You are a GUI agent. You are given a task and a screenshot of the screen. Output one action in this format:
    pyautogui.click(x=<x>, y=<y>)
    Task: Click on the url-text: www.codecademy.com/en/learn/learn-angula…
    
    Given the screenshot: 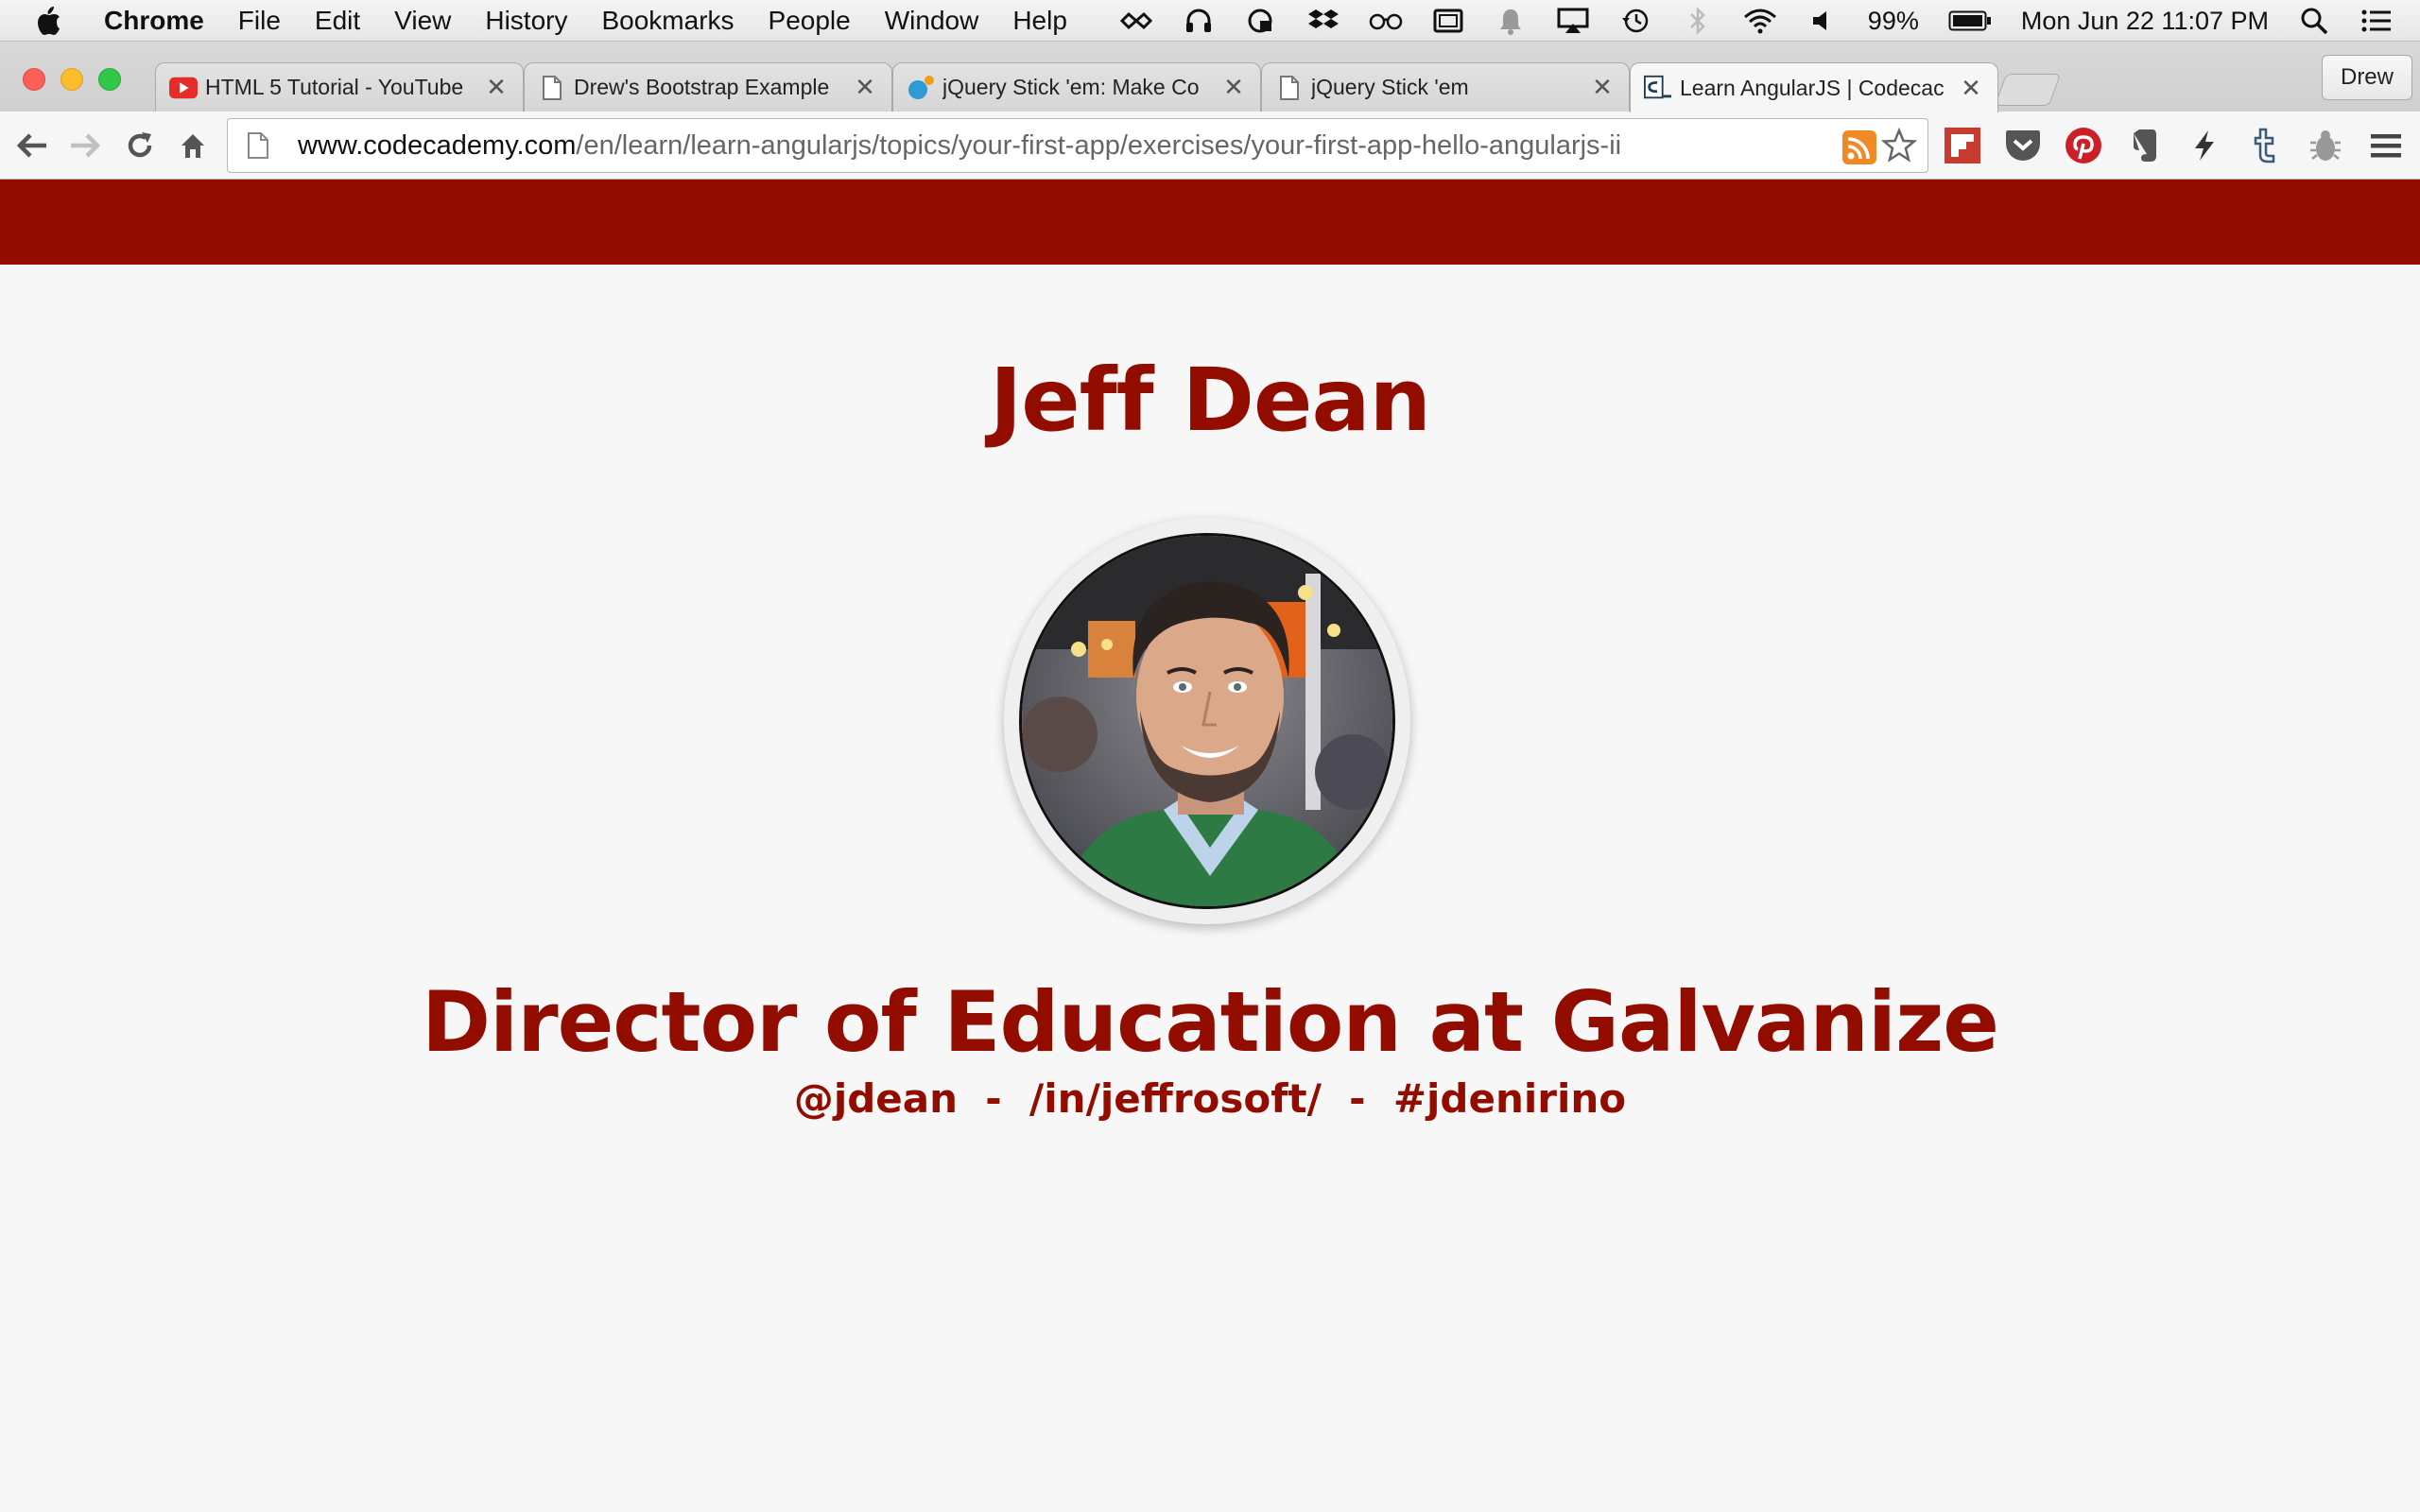 What is the action you would take?
    pyautogui.click(x=959, y=146)
    